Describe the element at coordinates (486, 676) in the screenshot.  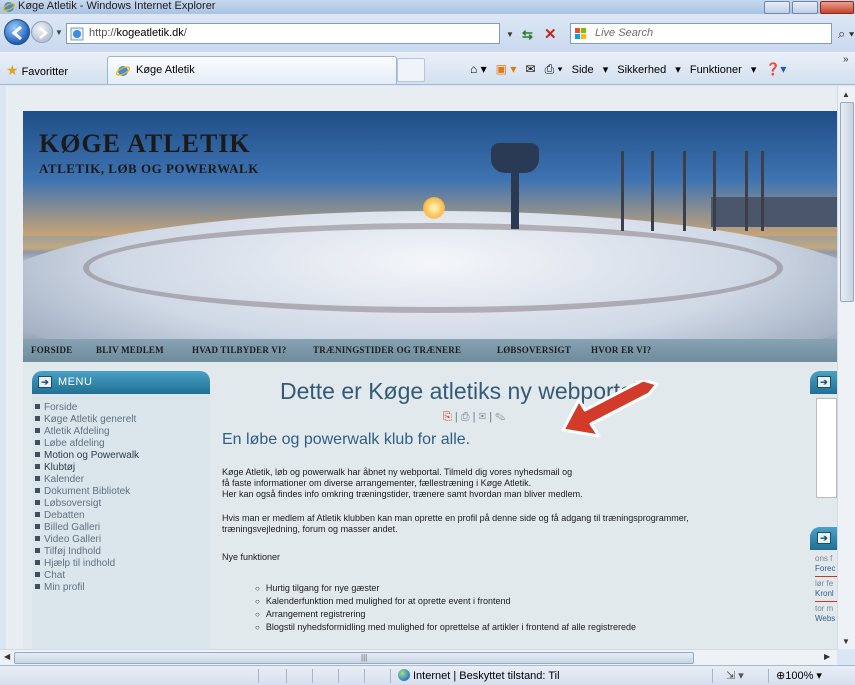
I see `zone-text: Internet | Beskyttet tilstand: Til` at that location.